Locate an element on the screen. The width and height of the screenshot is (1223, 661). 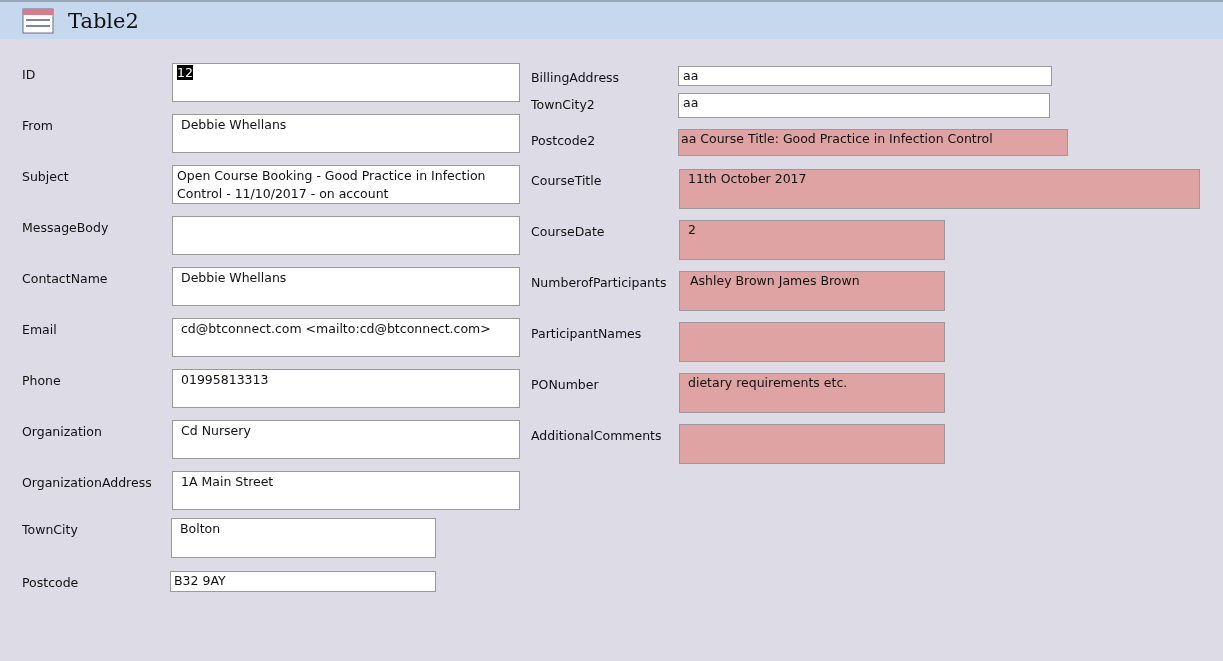
text-field: B32 9AY is located at coordinates (303, 581).